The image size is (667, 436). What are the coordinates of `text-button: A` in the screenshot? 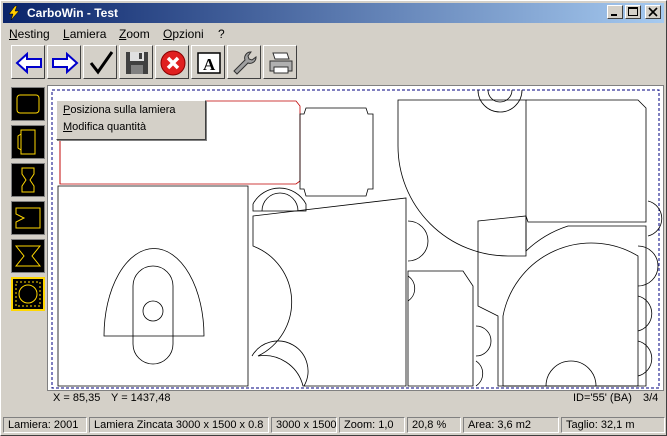 It's located at (208, 62).